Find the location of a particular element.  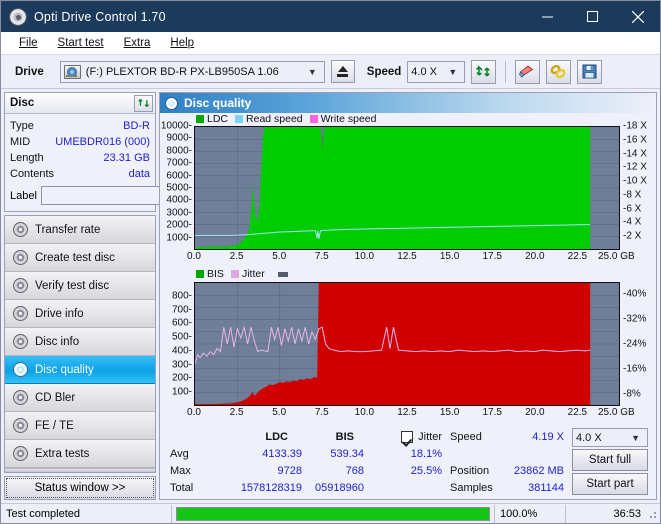

page-title: Disc quality is located at coordinates (218, 103).